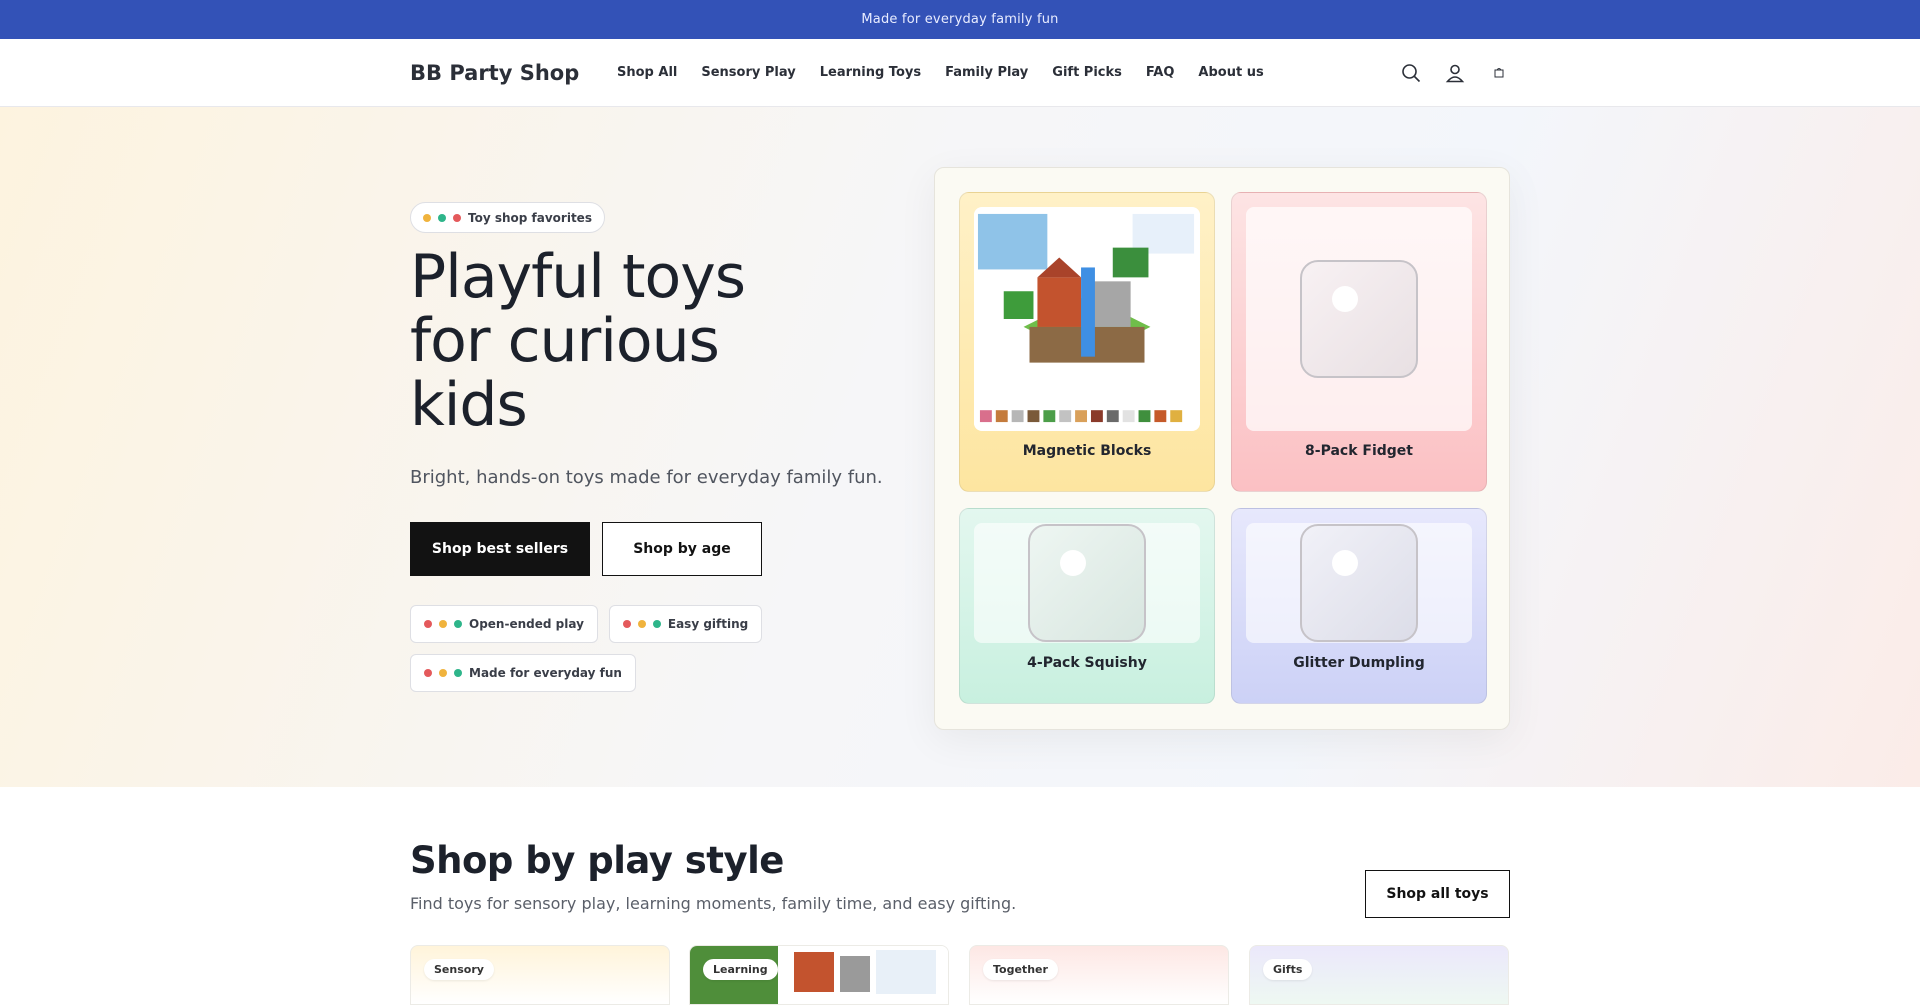 The height and width of the screenshot is (1005, 1920). Describe the element at coordinates (647, 72) in the screenshot. I see `nav-shop-all: Shop All` at that location.